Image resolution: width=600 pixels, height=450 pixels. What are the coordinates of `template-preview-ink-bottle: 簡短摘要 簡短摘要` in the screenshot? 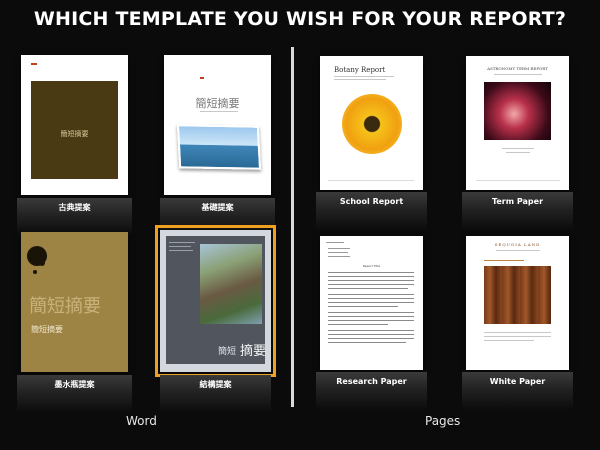 It's located at (74, 302).